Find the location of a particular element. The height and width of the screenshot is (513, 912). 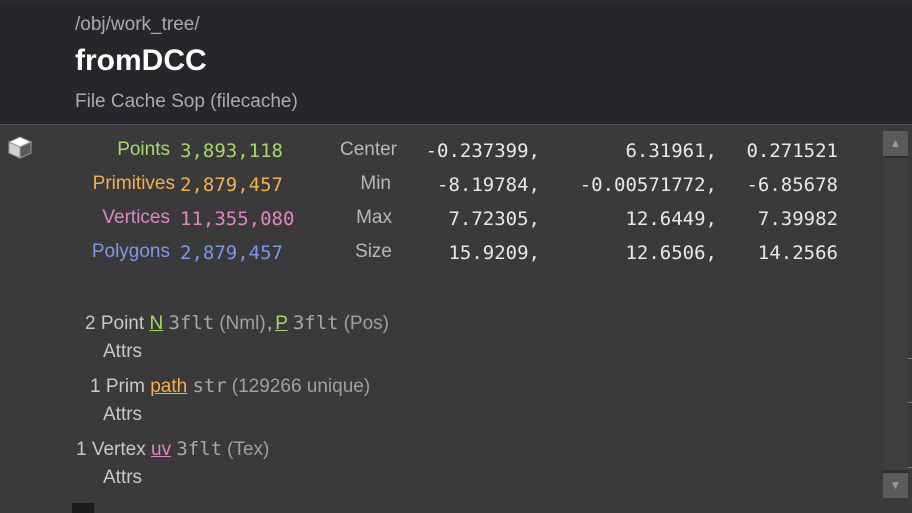

bbox-y: 12.6506, is located at coordinates (671, 253).